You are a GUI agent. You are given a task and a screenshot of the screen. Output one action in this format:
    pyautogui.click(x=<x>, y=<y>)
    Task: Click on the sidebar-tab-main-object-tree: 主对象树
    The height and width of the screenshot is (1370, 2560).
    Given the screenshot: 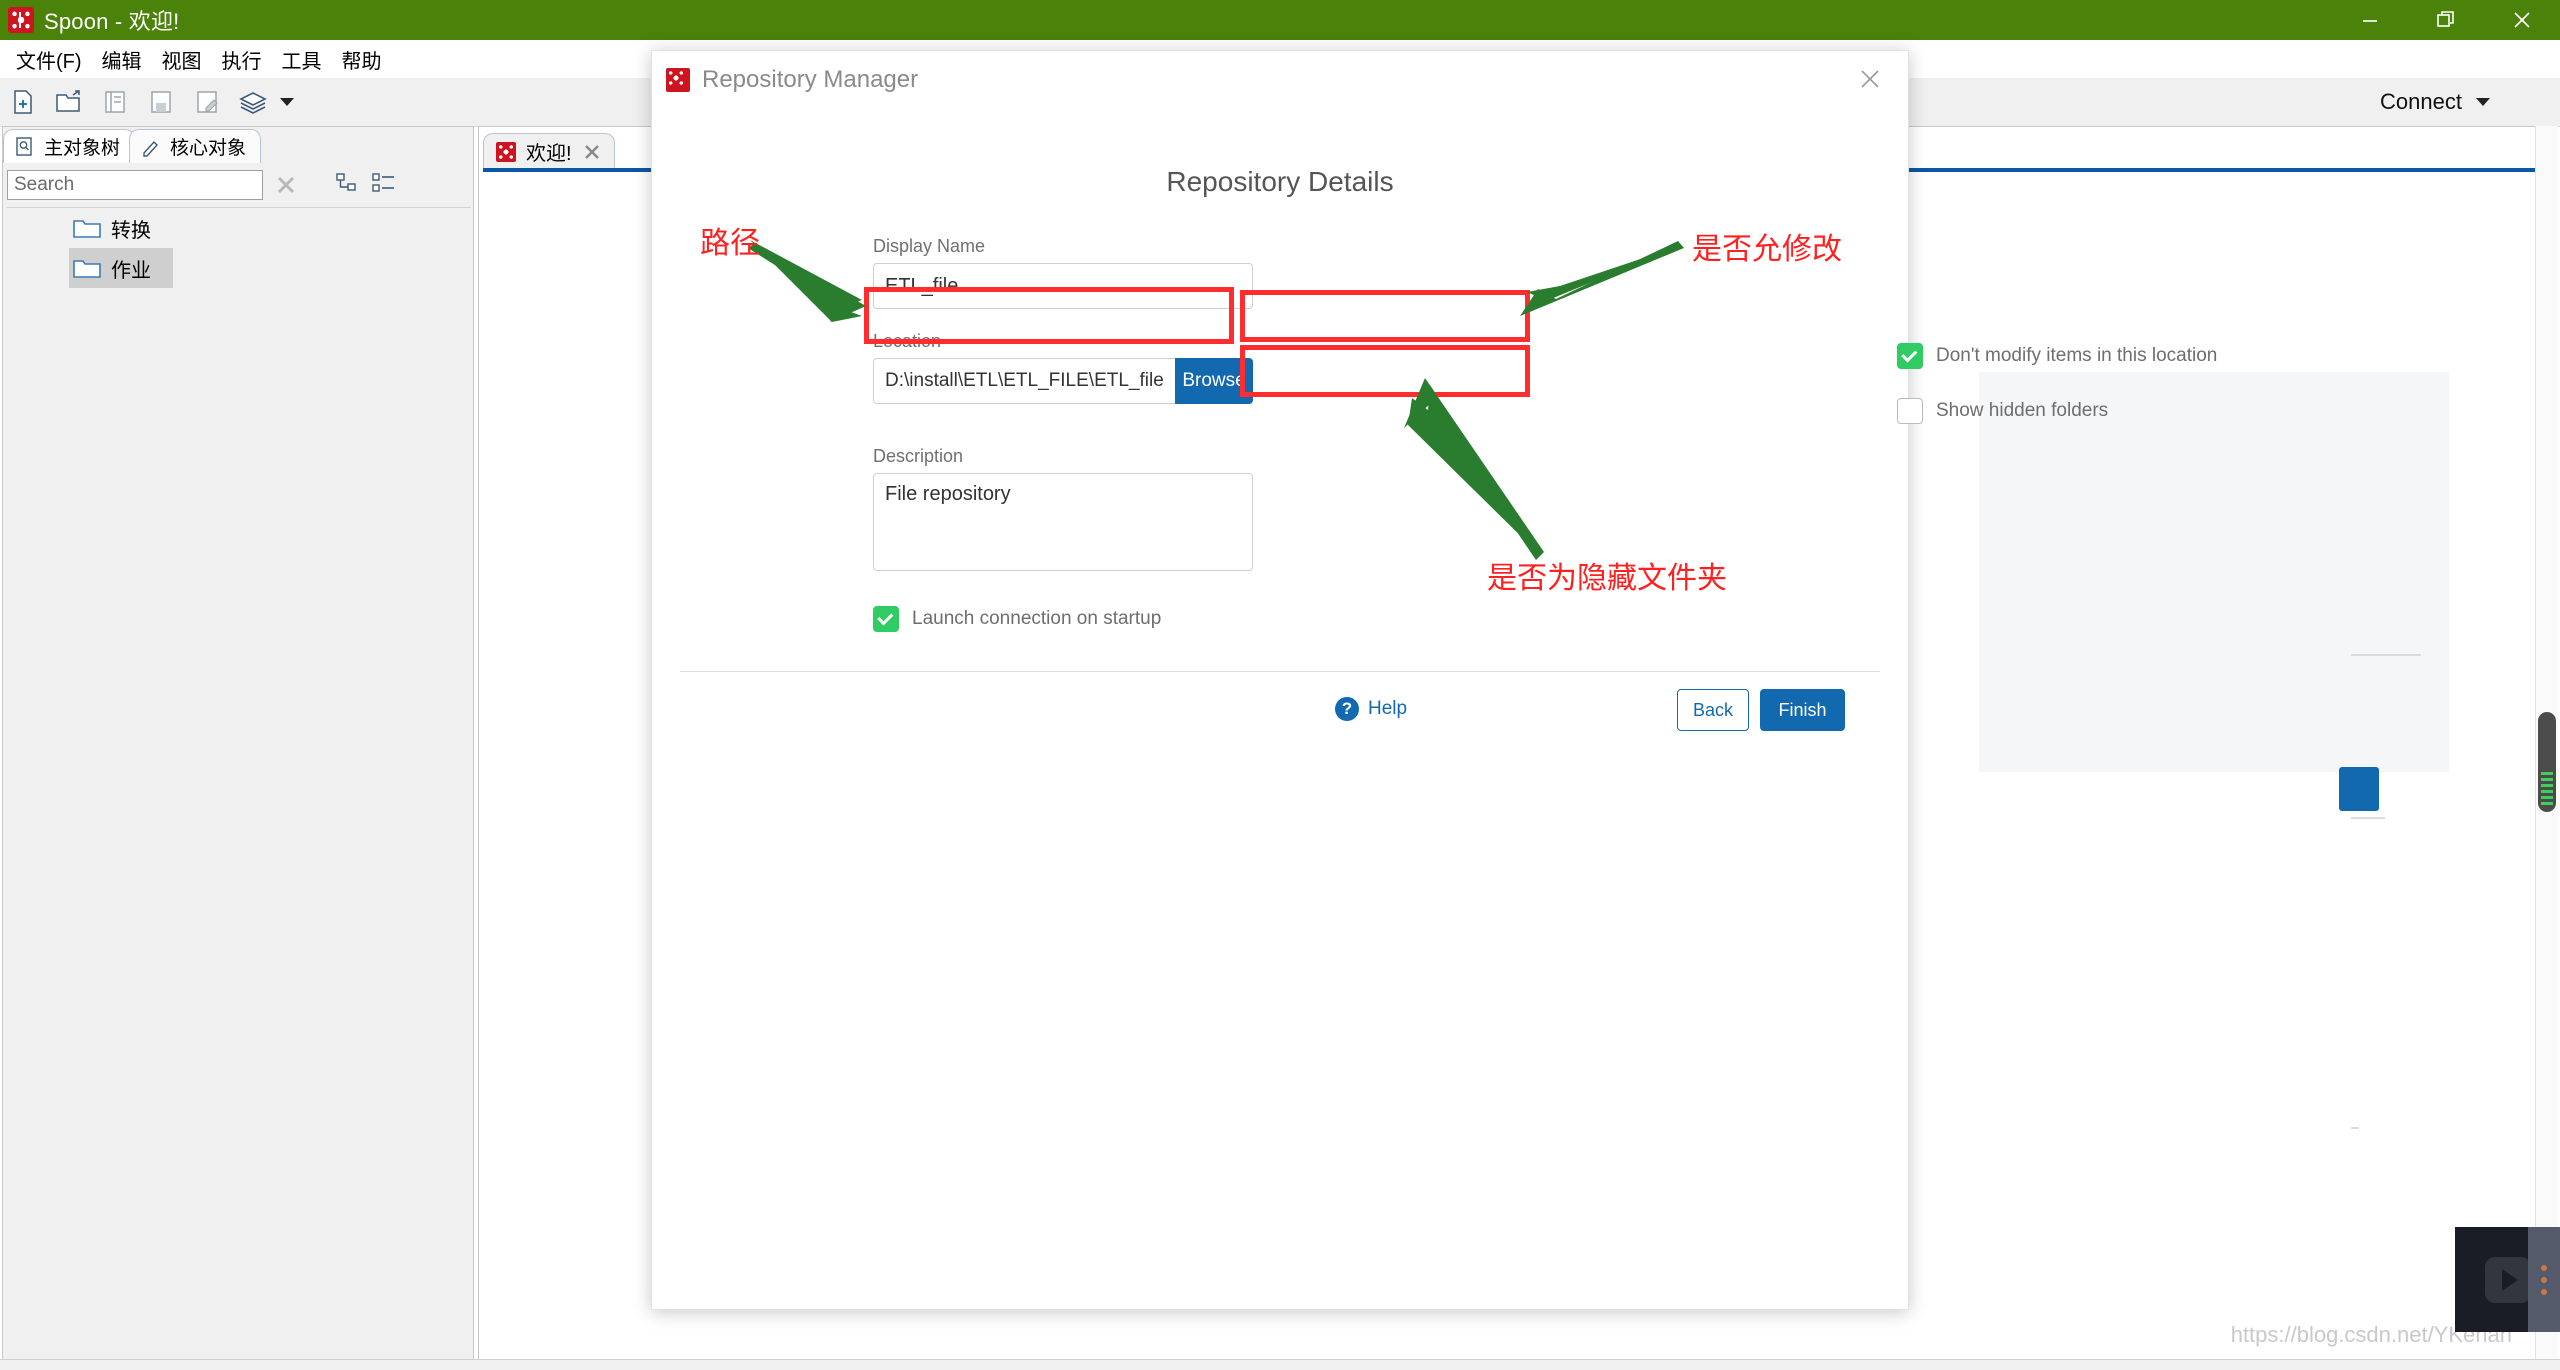 What is the action you would take?
    pyautogui.click(x=69, y=146)
    